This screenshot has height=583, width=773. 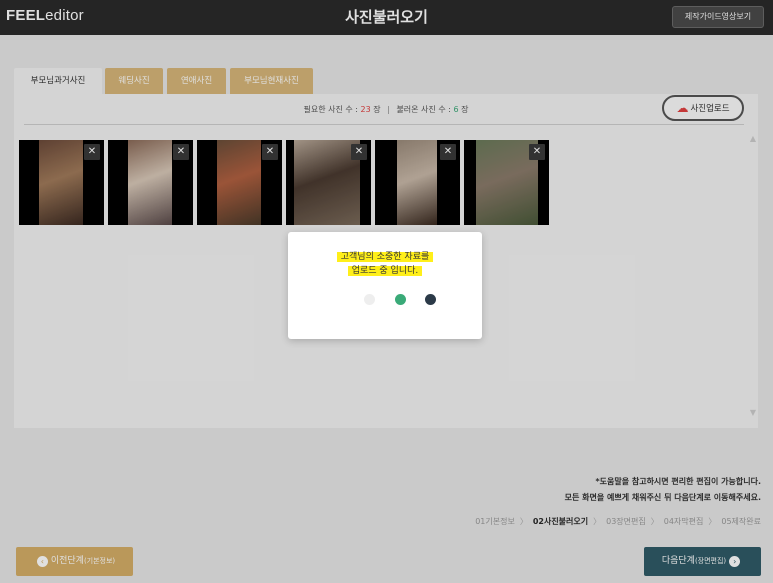 What do you see at coordinates (385, 257) in the screenshot?
I see `upload-message-line1: 고객님의 소중한 자료를` at bounding box center [385, 257].